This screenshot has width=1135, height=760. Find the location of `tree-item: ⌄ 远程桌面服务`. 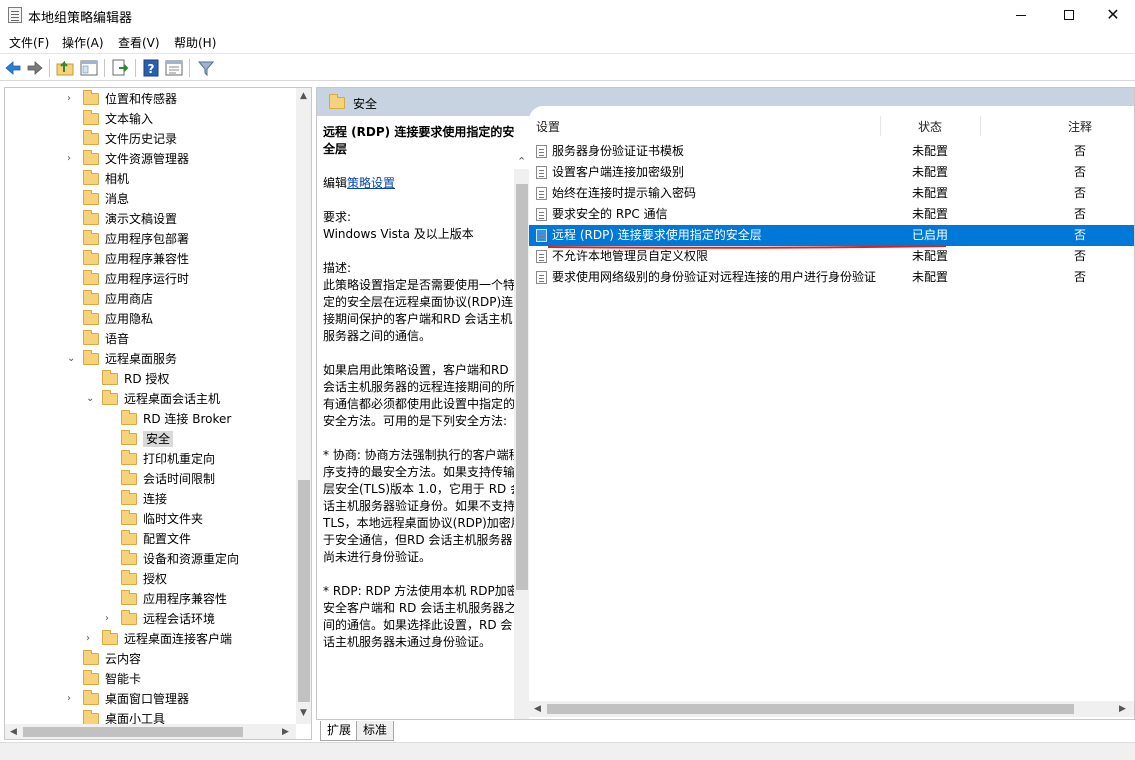

tree-item: ⌄ 远程桌面服务 is located at coordinates (122, 359).